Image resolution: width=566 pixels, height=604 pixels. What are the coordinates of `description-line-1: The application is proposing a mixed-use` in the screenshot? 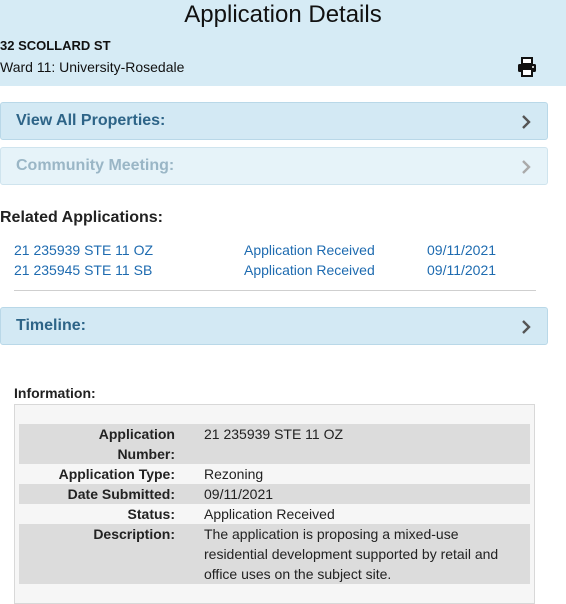 It's located at (331, 534).